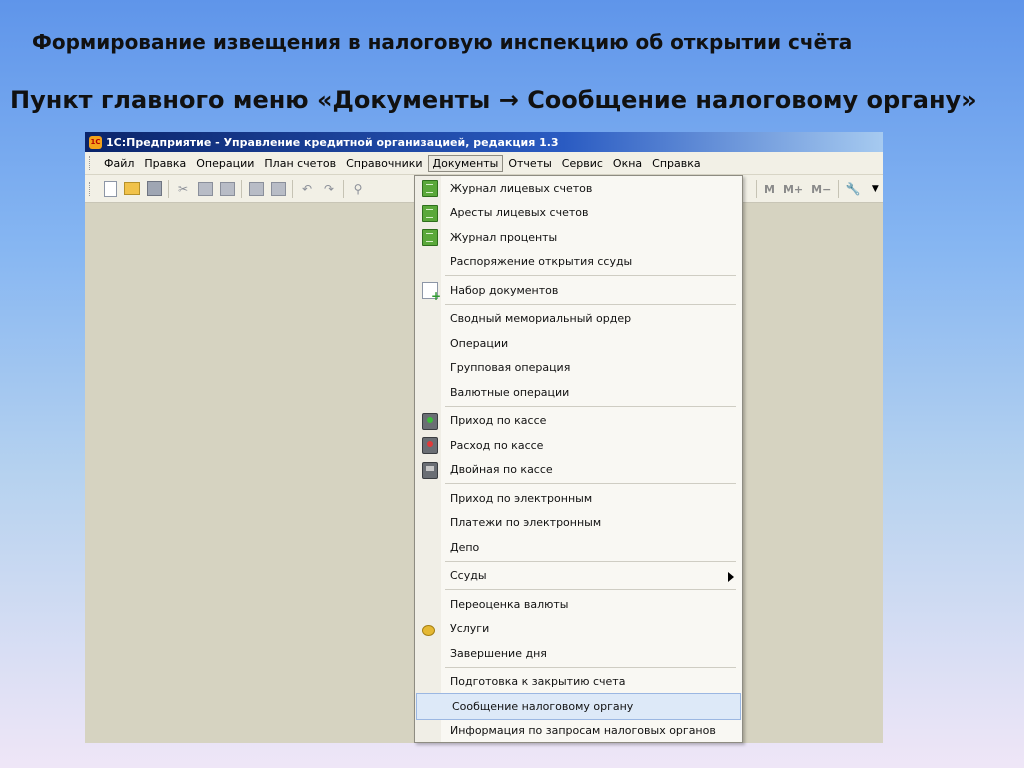 The height and width of the screenshot is (768, 1024). What do you see at coordinates (225, 163) in the screenshot?
I see `menu-operations: Операции` at bounding box center [225, 163].